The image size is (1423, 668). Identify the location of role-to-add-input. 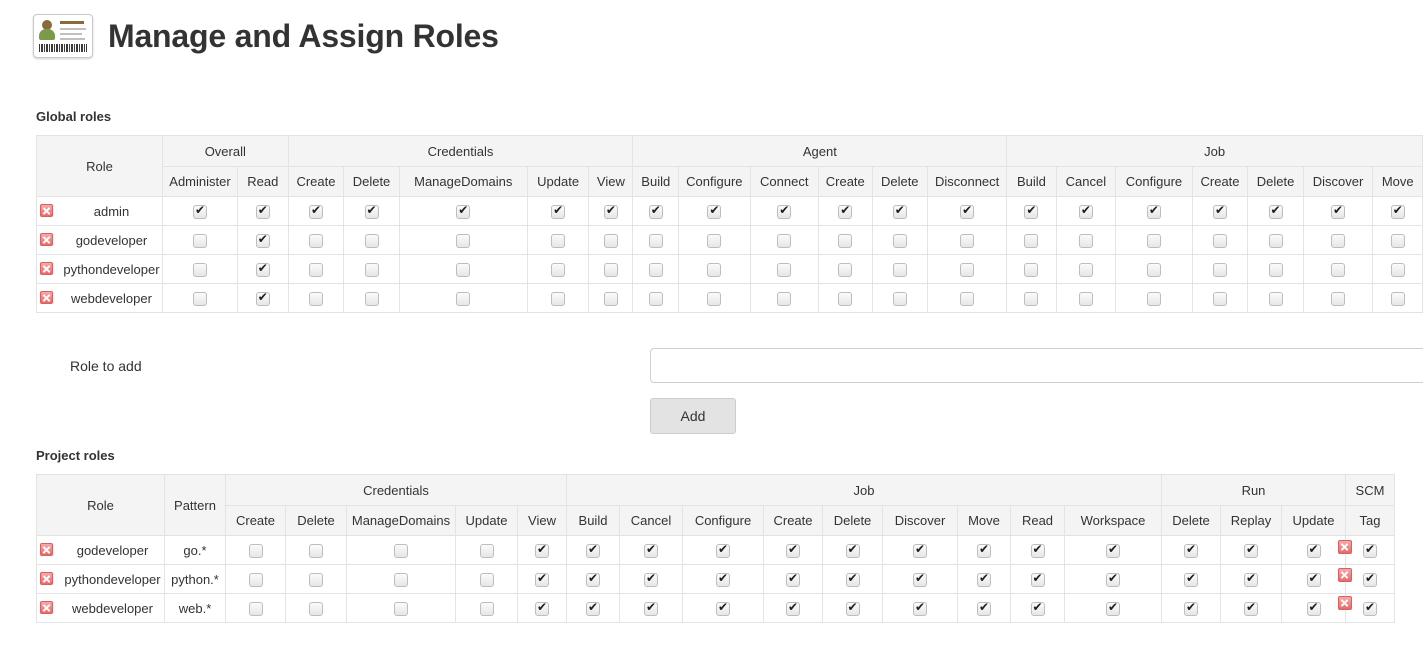
(1036, 365).